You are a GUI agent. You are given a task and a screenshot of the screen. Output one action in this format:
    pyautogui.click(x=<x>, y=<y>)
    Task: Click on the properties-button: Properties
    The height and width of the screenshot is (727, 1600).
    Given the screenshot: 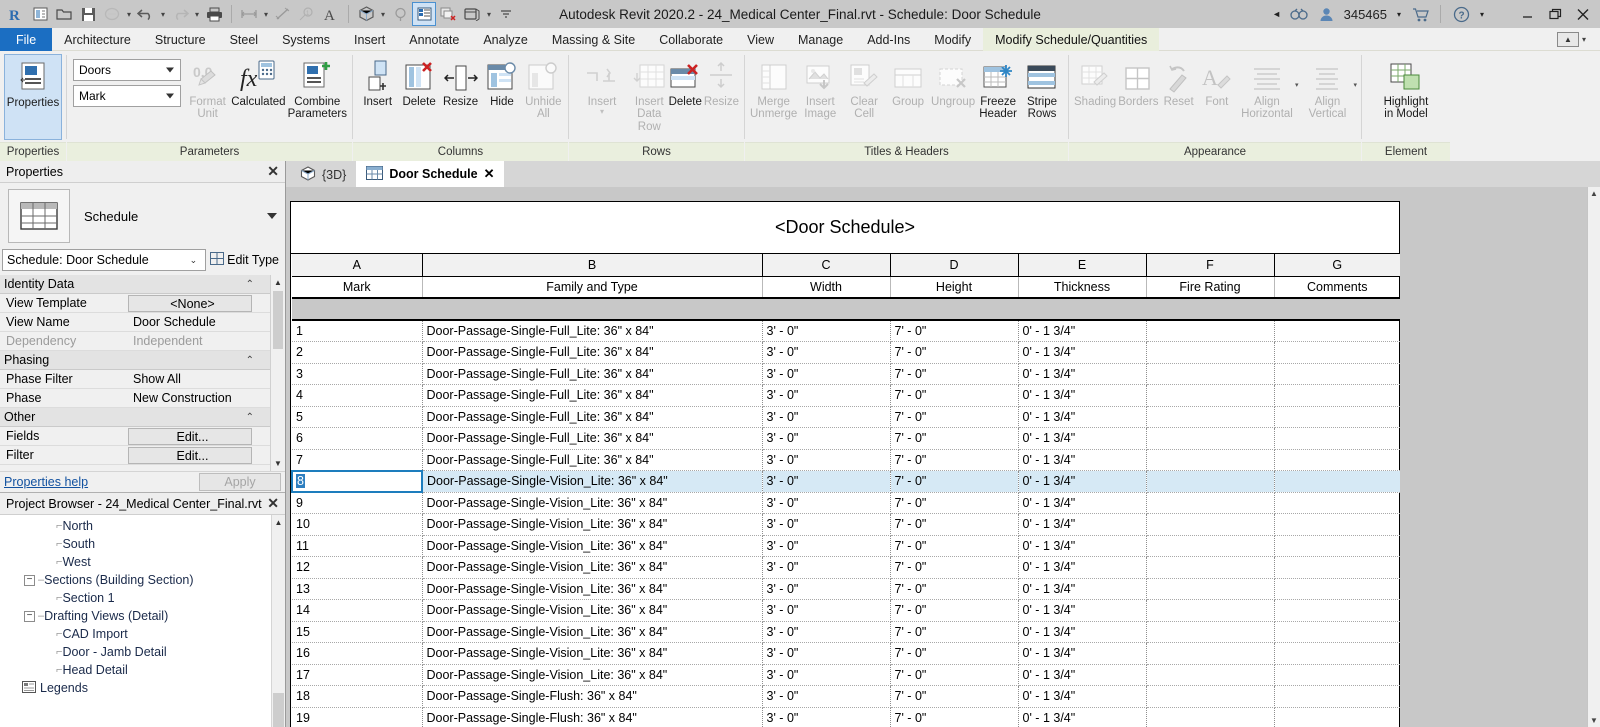 What is the action you would take?
    pyautogui.click(x=33, y=97)
    